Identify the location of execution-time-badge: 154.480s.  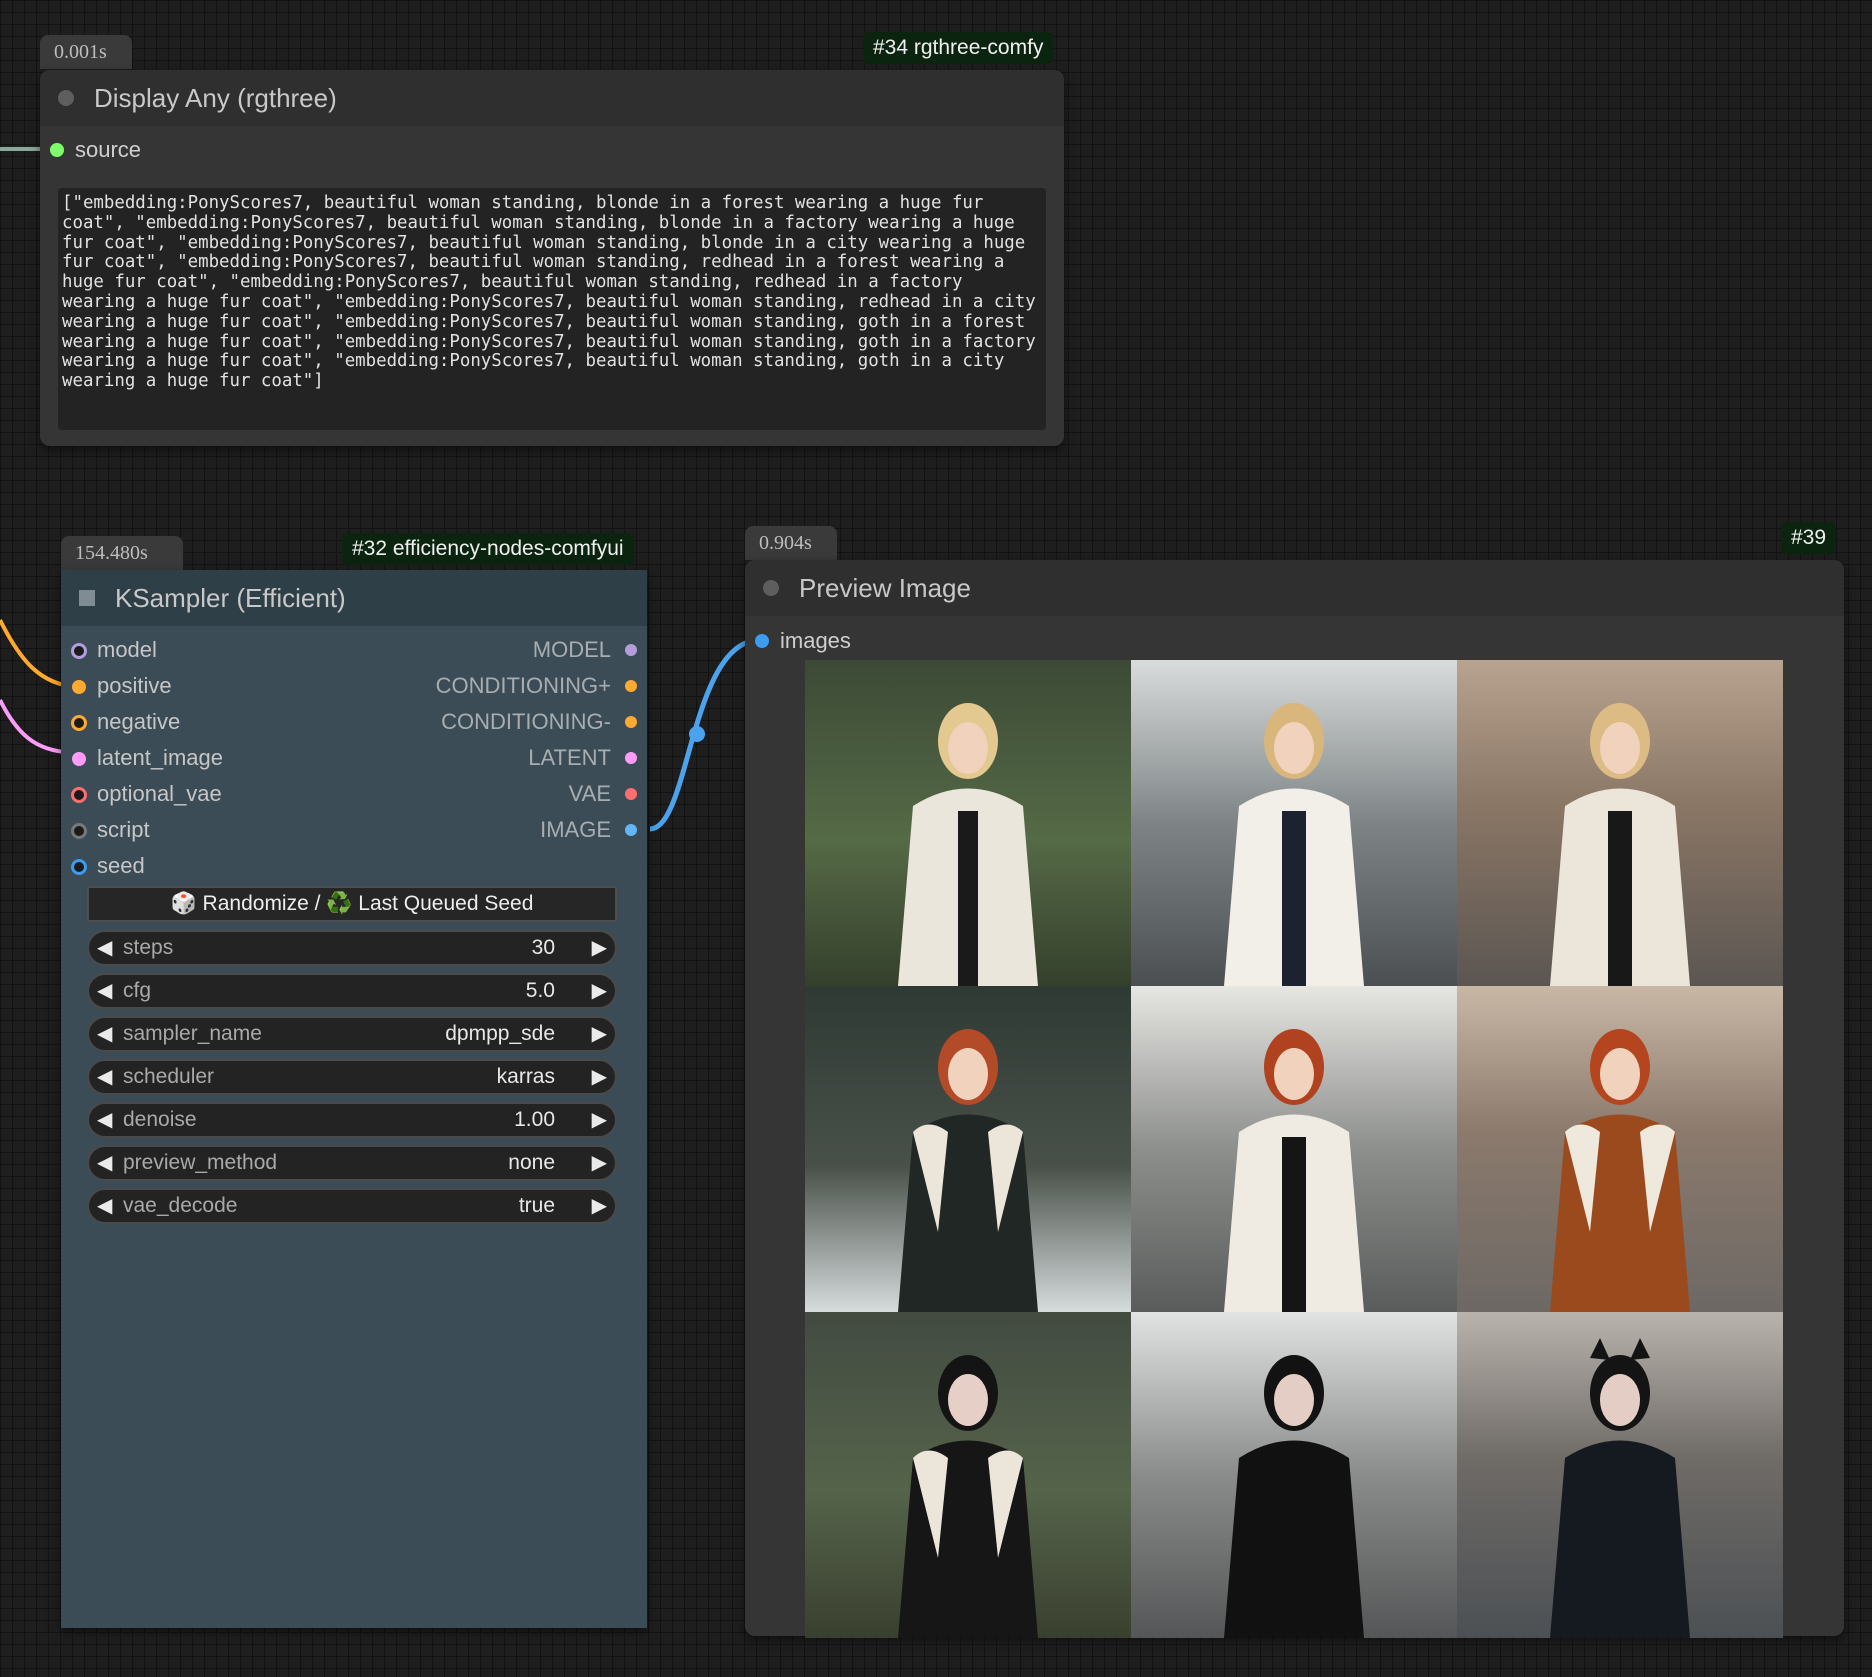
(122, 553).